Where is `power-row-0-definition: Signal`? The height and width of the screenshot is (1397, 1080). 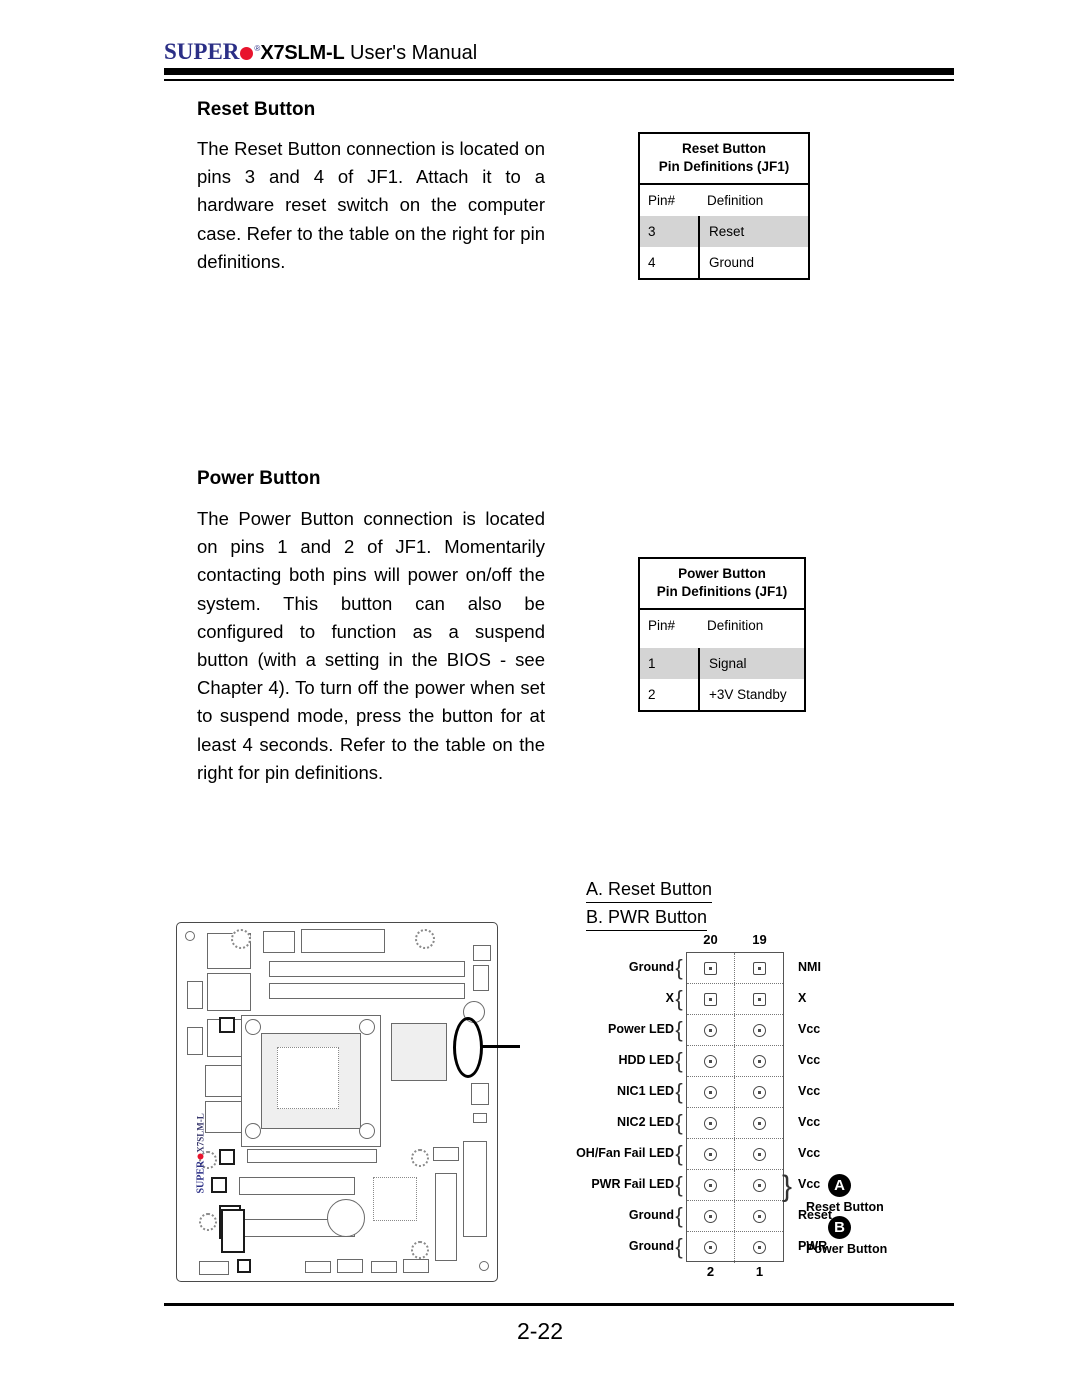 power-row-0-definition: Signal is located at coordinates (751, 663).